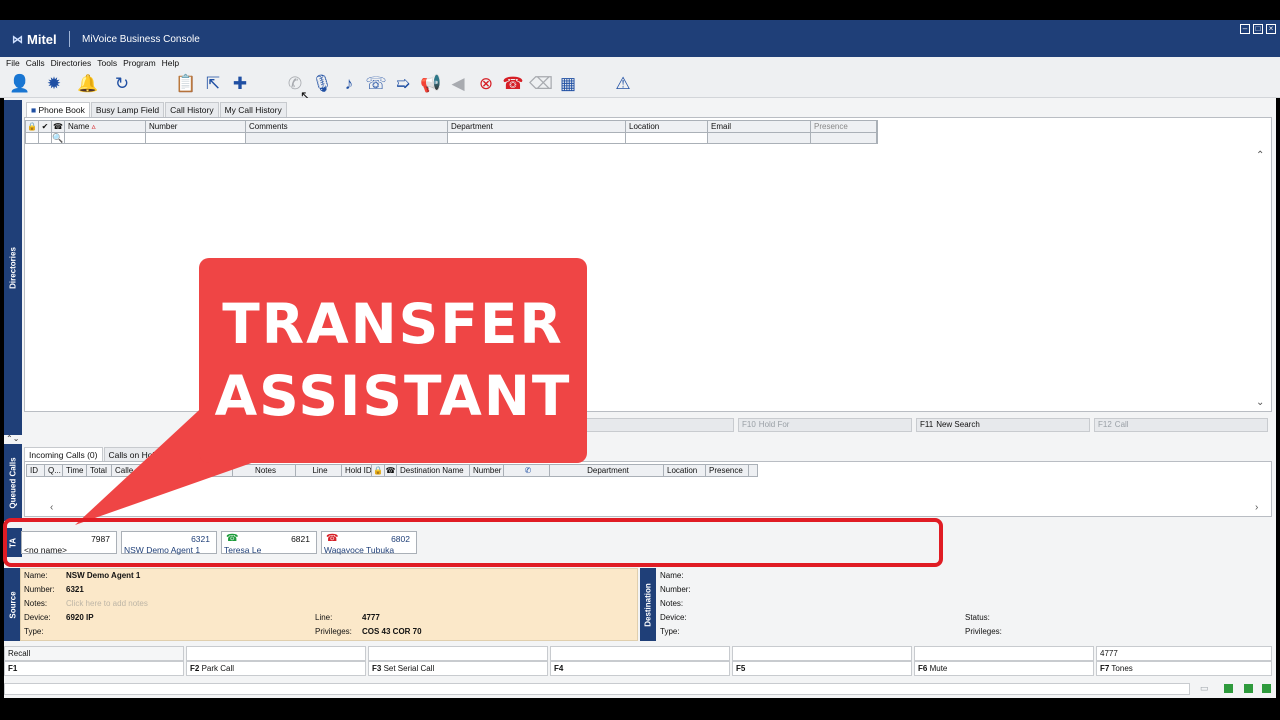 This screenshot has height=720, width=1280. What do you see at coordinates (54, 84) in the screenshot?
I see `settings-icon: ✹` at bounding box center [54, 84].